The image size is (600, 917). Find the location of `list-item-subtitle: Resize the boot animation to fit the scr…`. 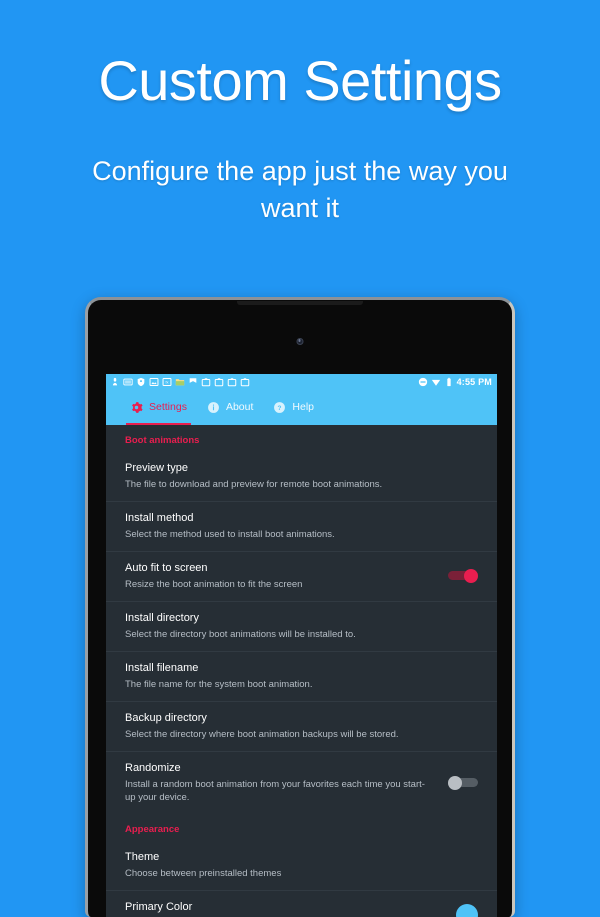

list-item-subtitle: Resize the boot animation to fit the scr… is located at coordinates (279, 584).